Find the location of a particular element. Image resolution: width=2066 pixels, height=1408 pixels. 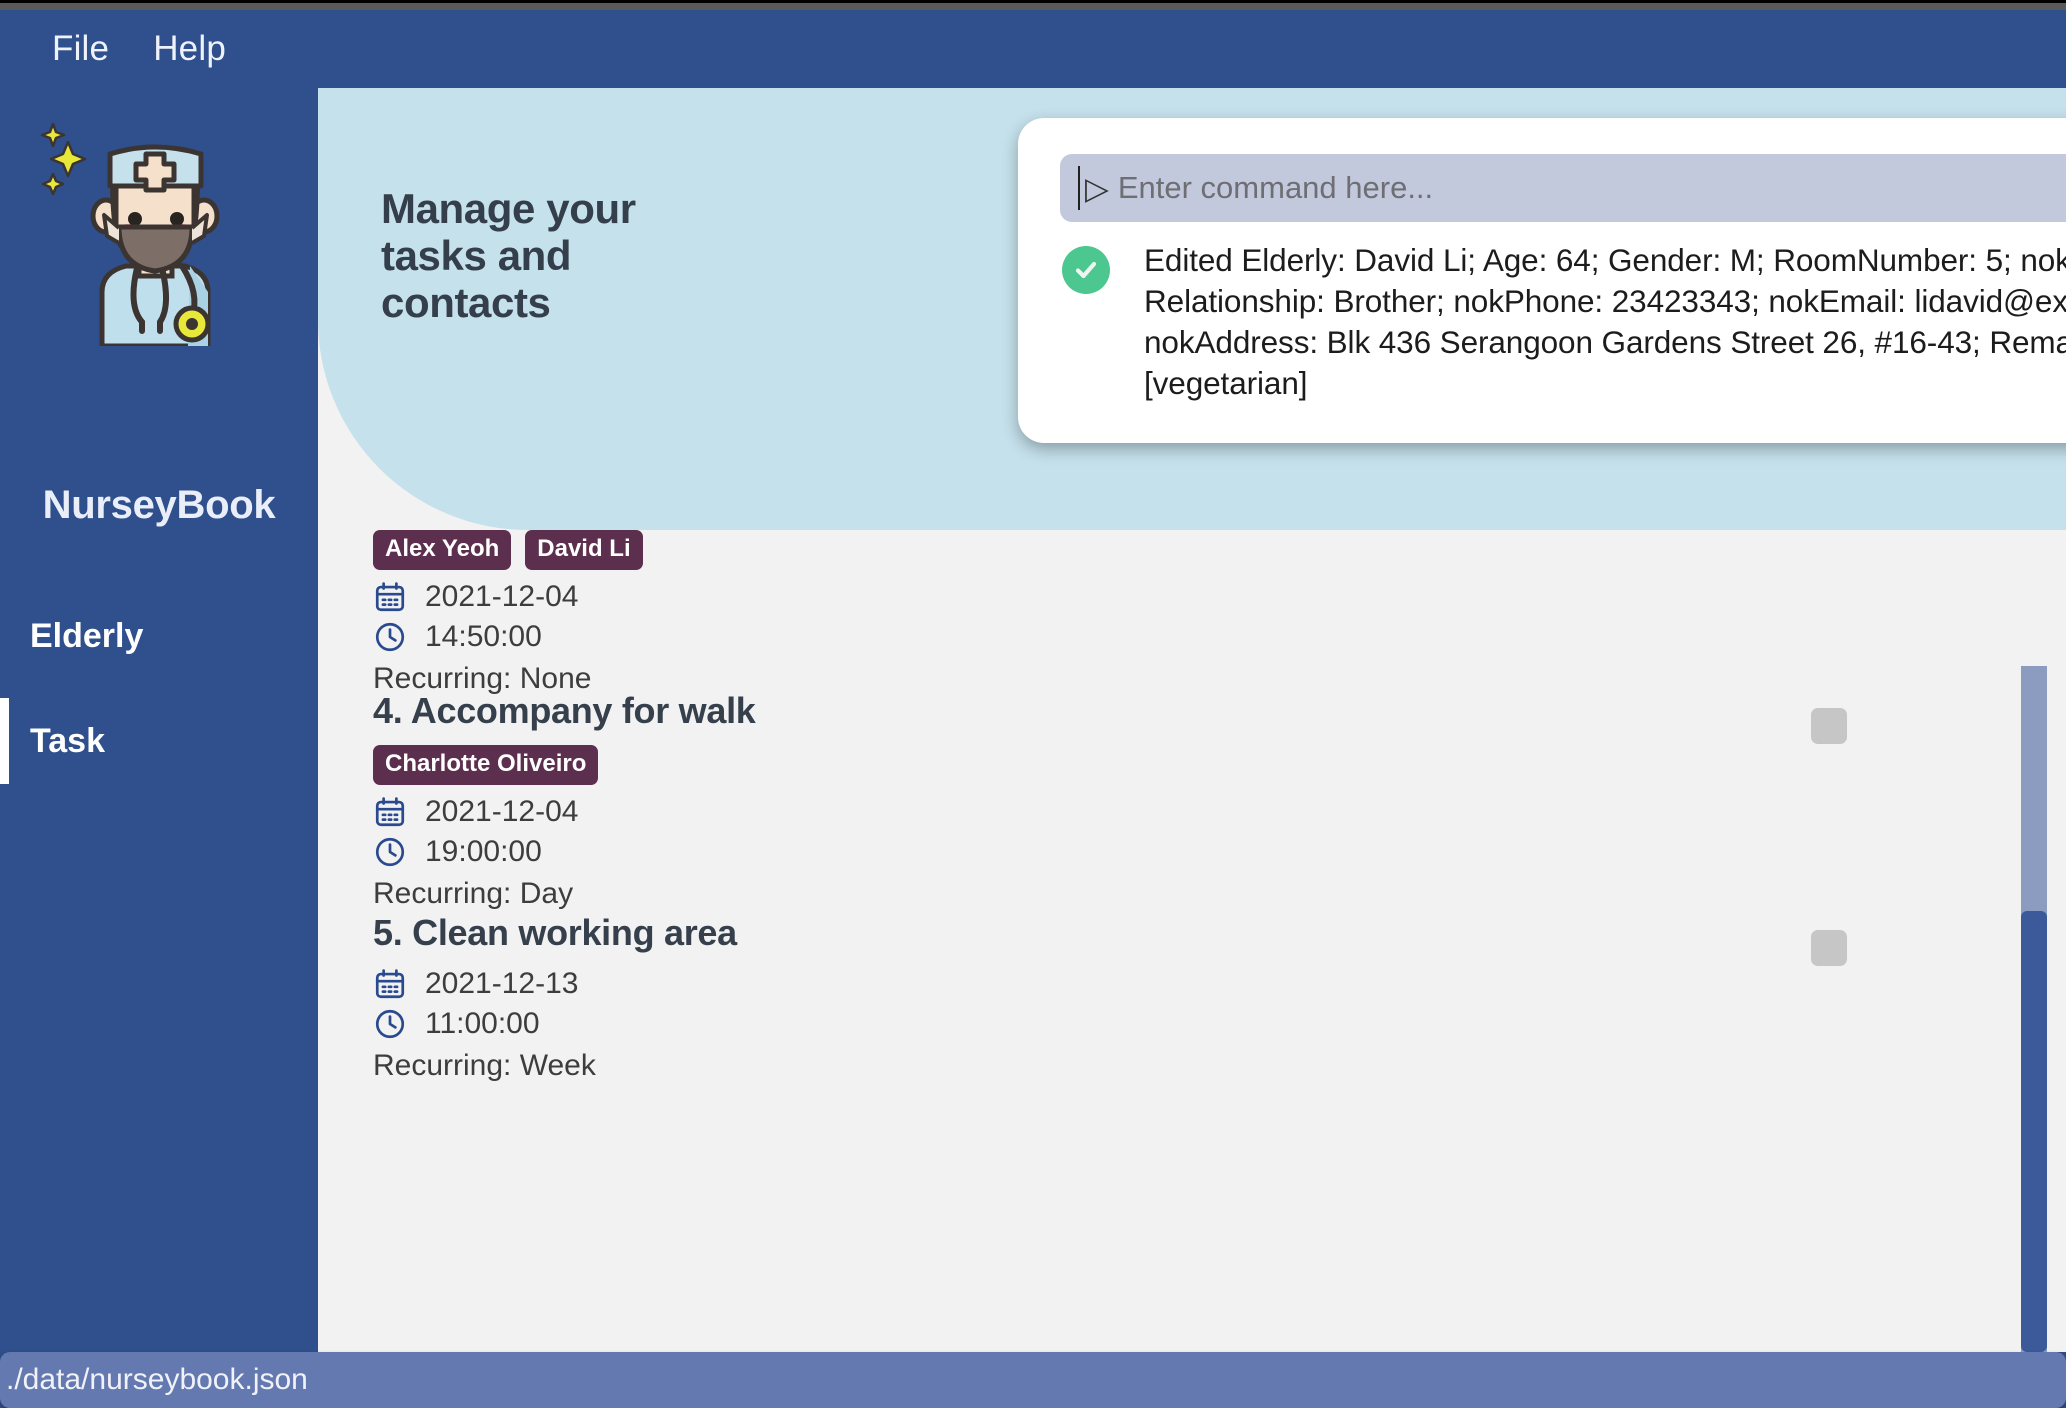

status-bar: ./data/nurseybook.json is located at coordinates (1033, 1380).